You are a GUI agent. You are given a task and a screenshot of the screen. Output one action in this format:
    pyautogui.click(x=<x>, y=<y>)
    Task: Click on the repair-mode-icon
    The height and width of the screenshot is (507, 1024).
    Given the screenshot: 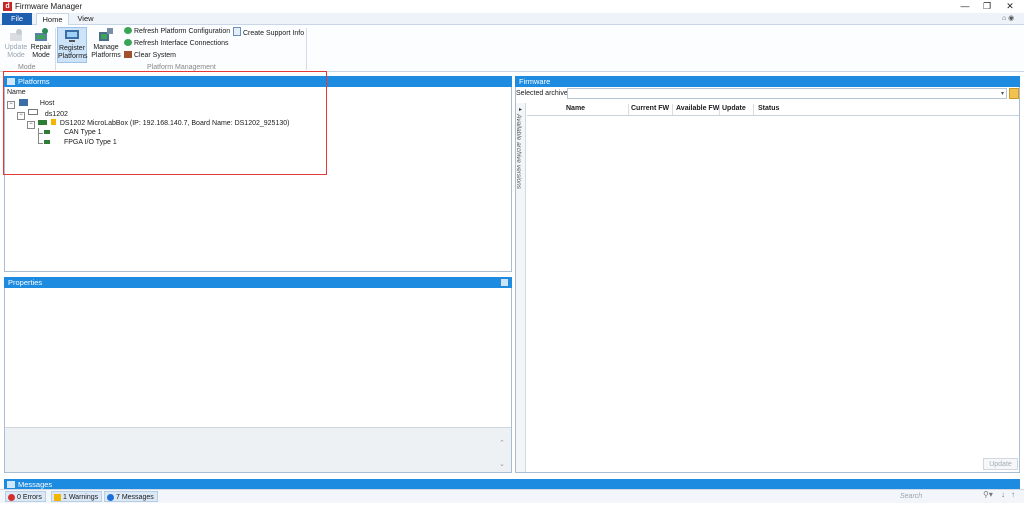 What is the action you would take?
    pyautogui.click(x=41, y=34)
    